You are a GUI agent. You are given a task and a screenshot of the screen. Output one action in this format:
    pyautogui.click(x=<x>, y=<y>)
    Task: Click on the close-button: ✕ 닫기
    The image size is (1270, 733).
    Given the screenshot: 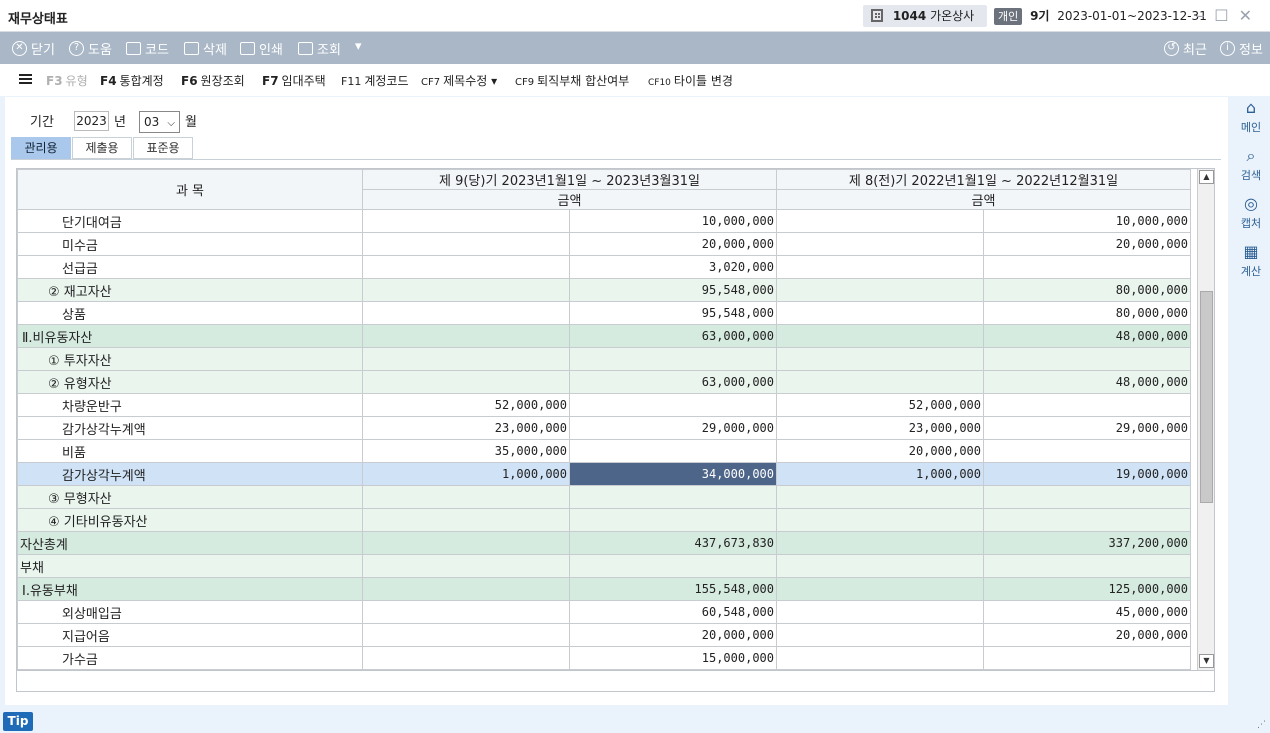 What is the action you would take?
    pyautogui.click(x=33, y=48)
    